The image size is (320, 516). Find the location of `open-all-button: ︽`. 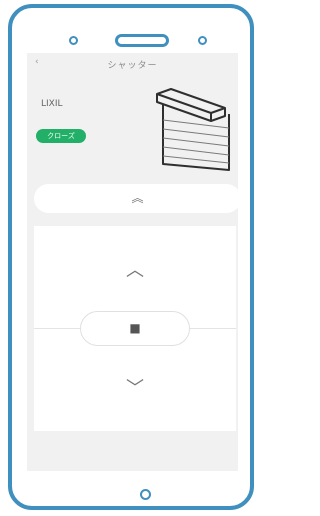

open-all-button: ︽ is located at coordinates (136, 198).